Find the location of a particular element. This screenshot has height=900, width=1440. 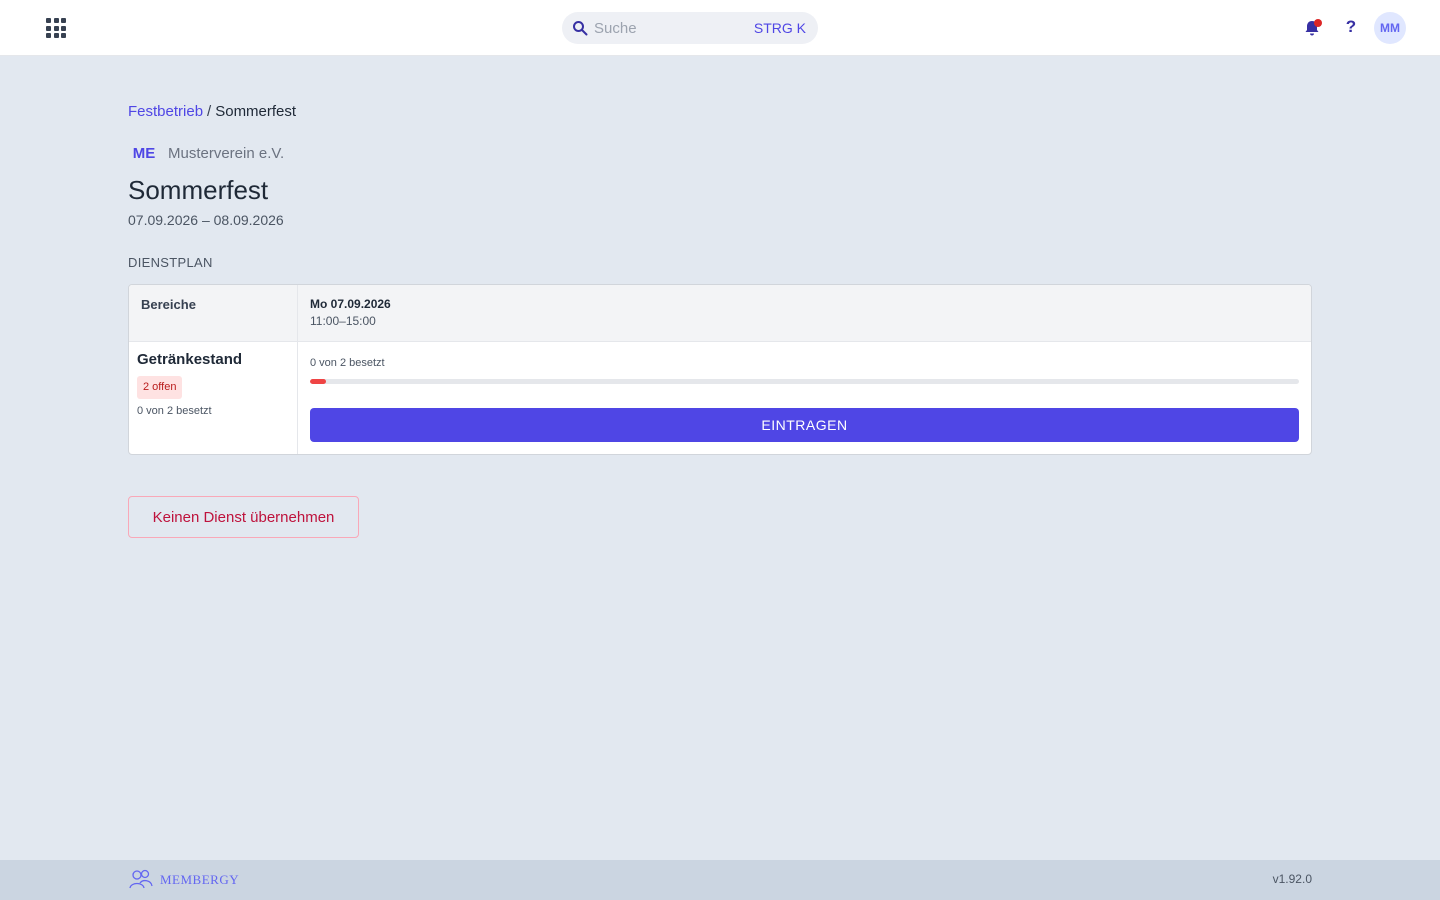

slot-progress-fill is located at coordinates (318, 381).